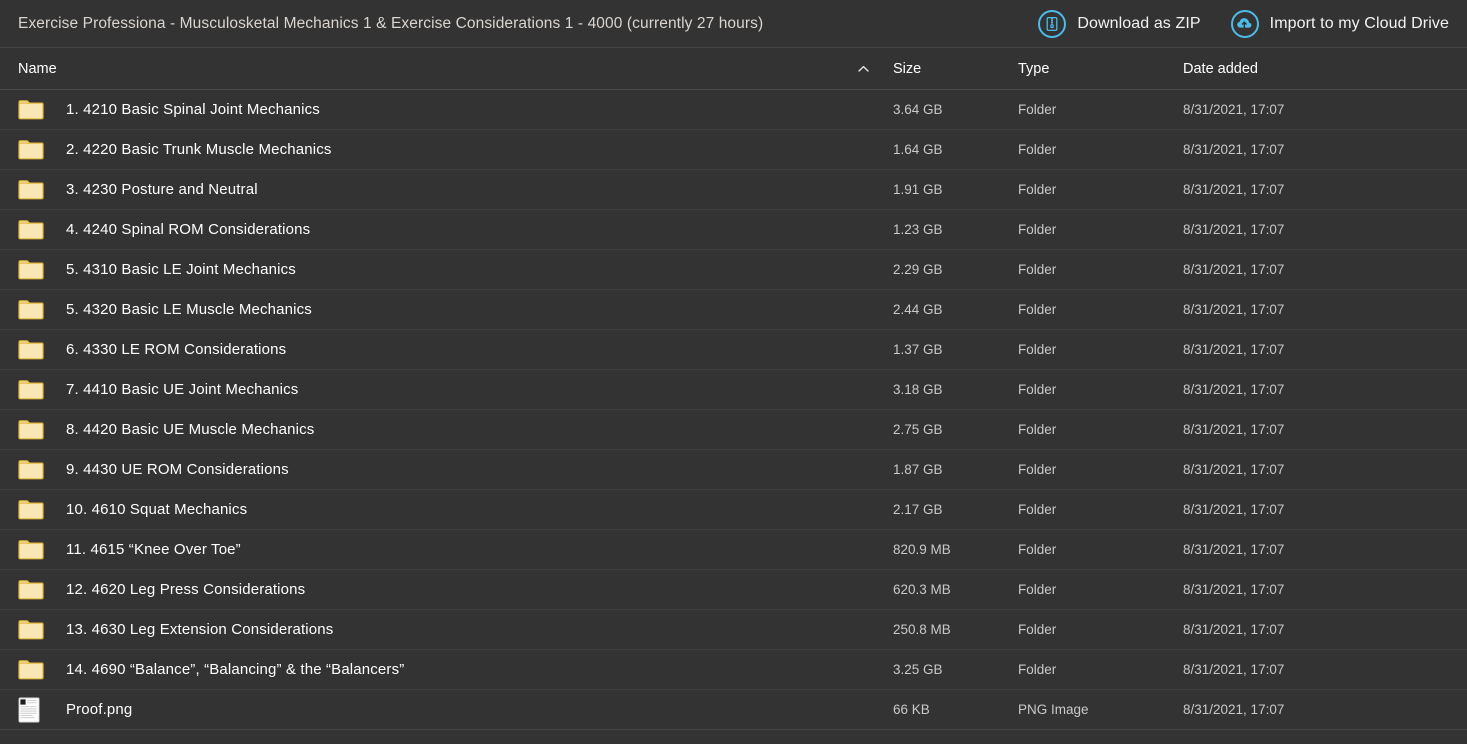 The height and width of the screenshot is (744, 1467). What do you see at coordinates (918, 189) in the screenshot?
I see `cell-size: 1.91 GB` at bounding box center [918, 189].